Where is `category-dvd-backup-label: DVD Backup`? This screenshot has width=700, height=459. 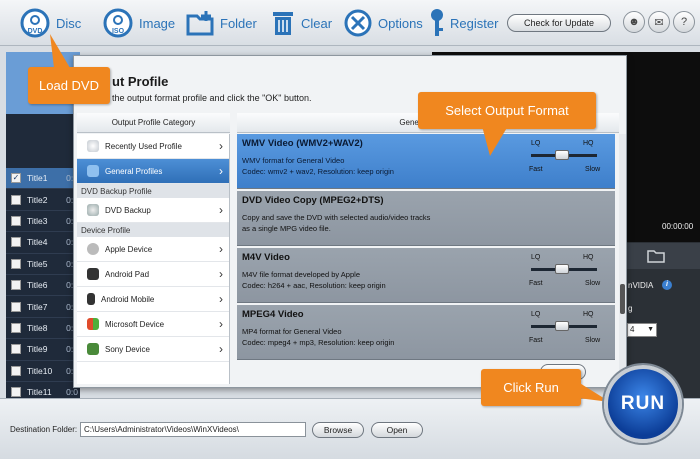
category-dvd-backup-label: DVD Backup is located at coordinates (128, 210).